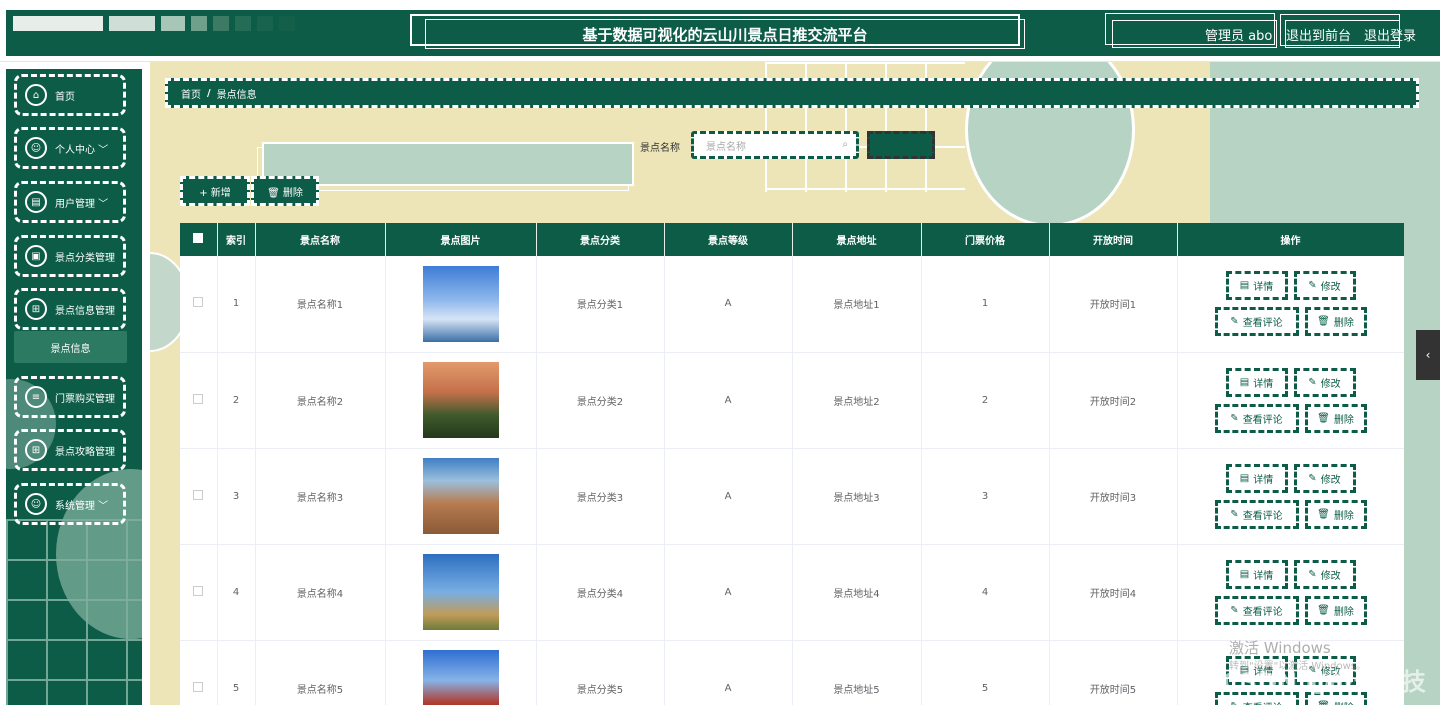 This screenshot has width=1440, height=705. Describe the element at coordinates (70, 504) in the screenshot. I see `sidebar-item-system: ☺ 系统管理 ﹀` at that location.